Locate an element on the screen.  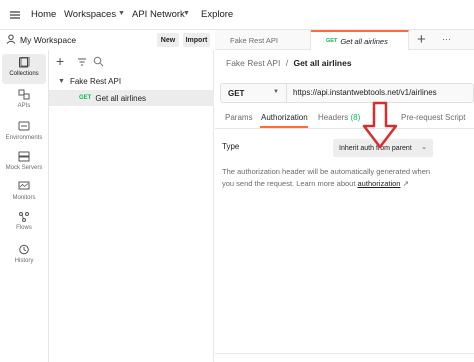
environments-icon is located at coordinates (24, 126).